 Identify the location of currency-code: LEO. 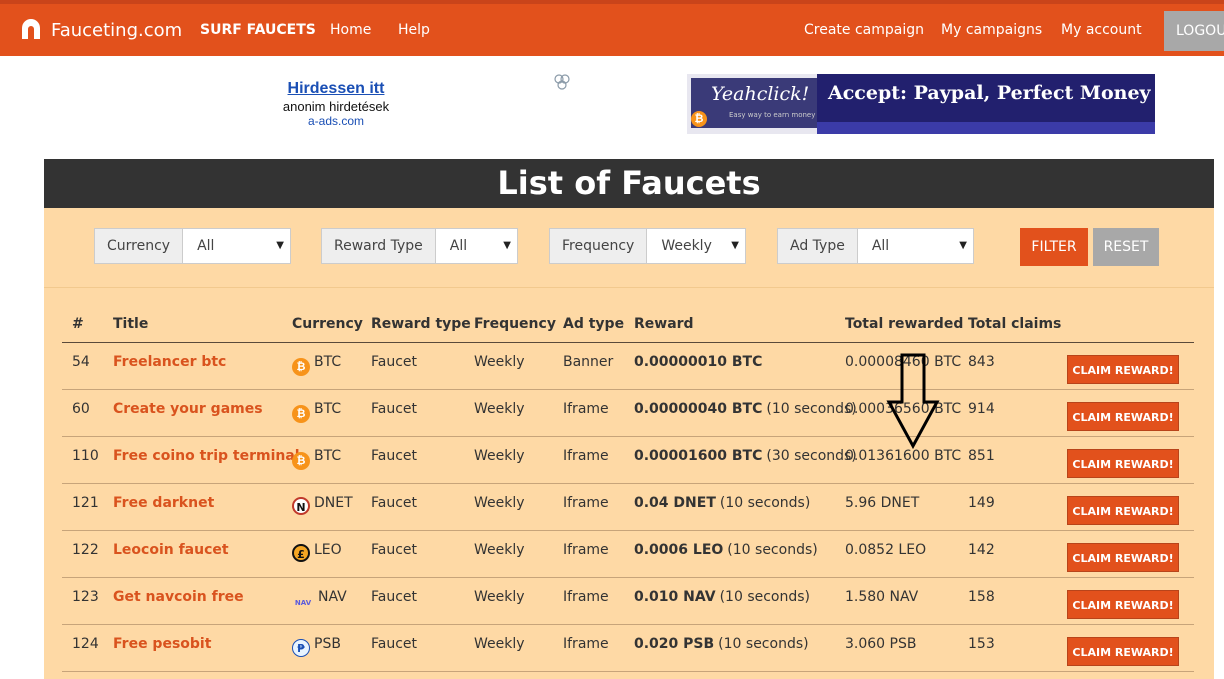
(328, 550).